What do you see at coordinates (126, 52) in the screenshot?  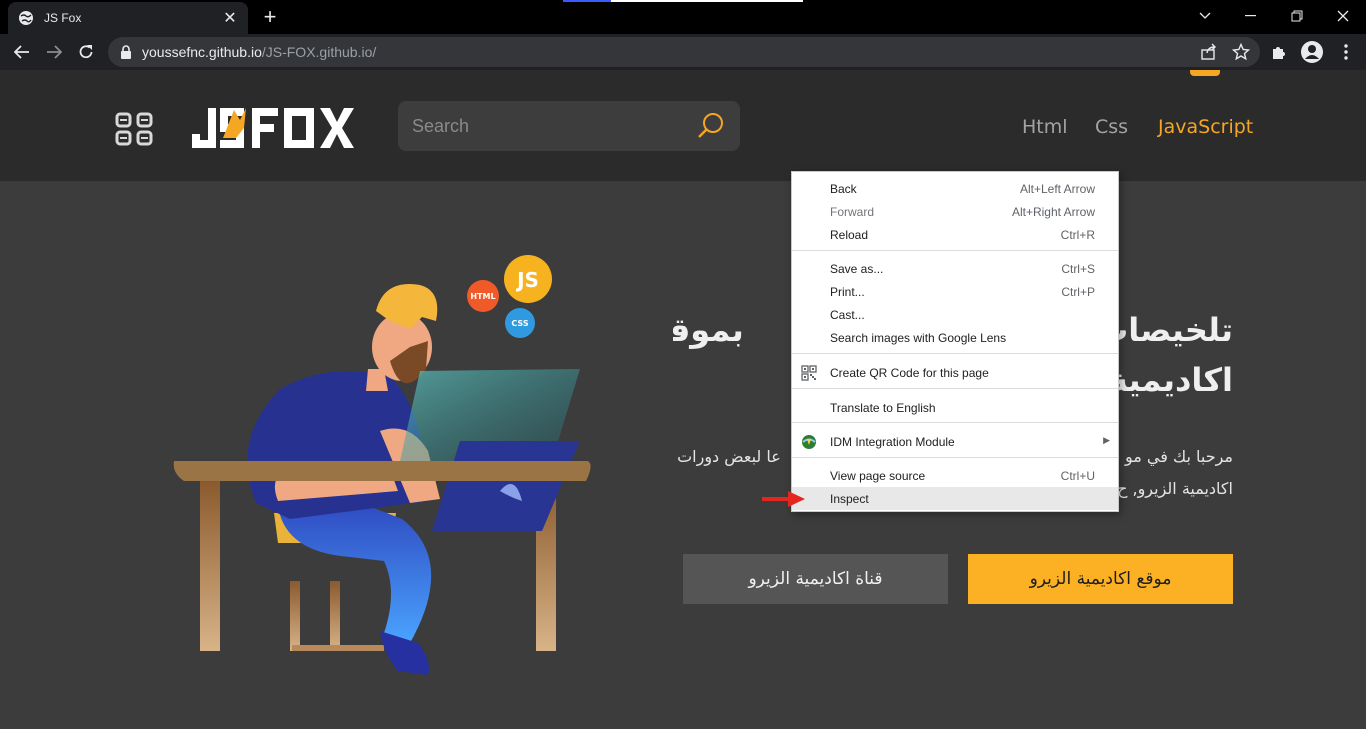 I see `lock-icon` at bounding box center [126, 52].